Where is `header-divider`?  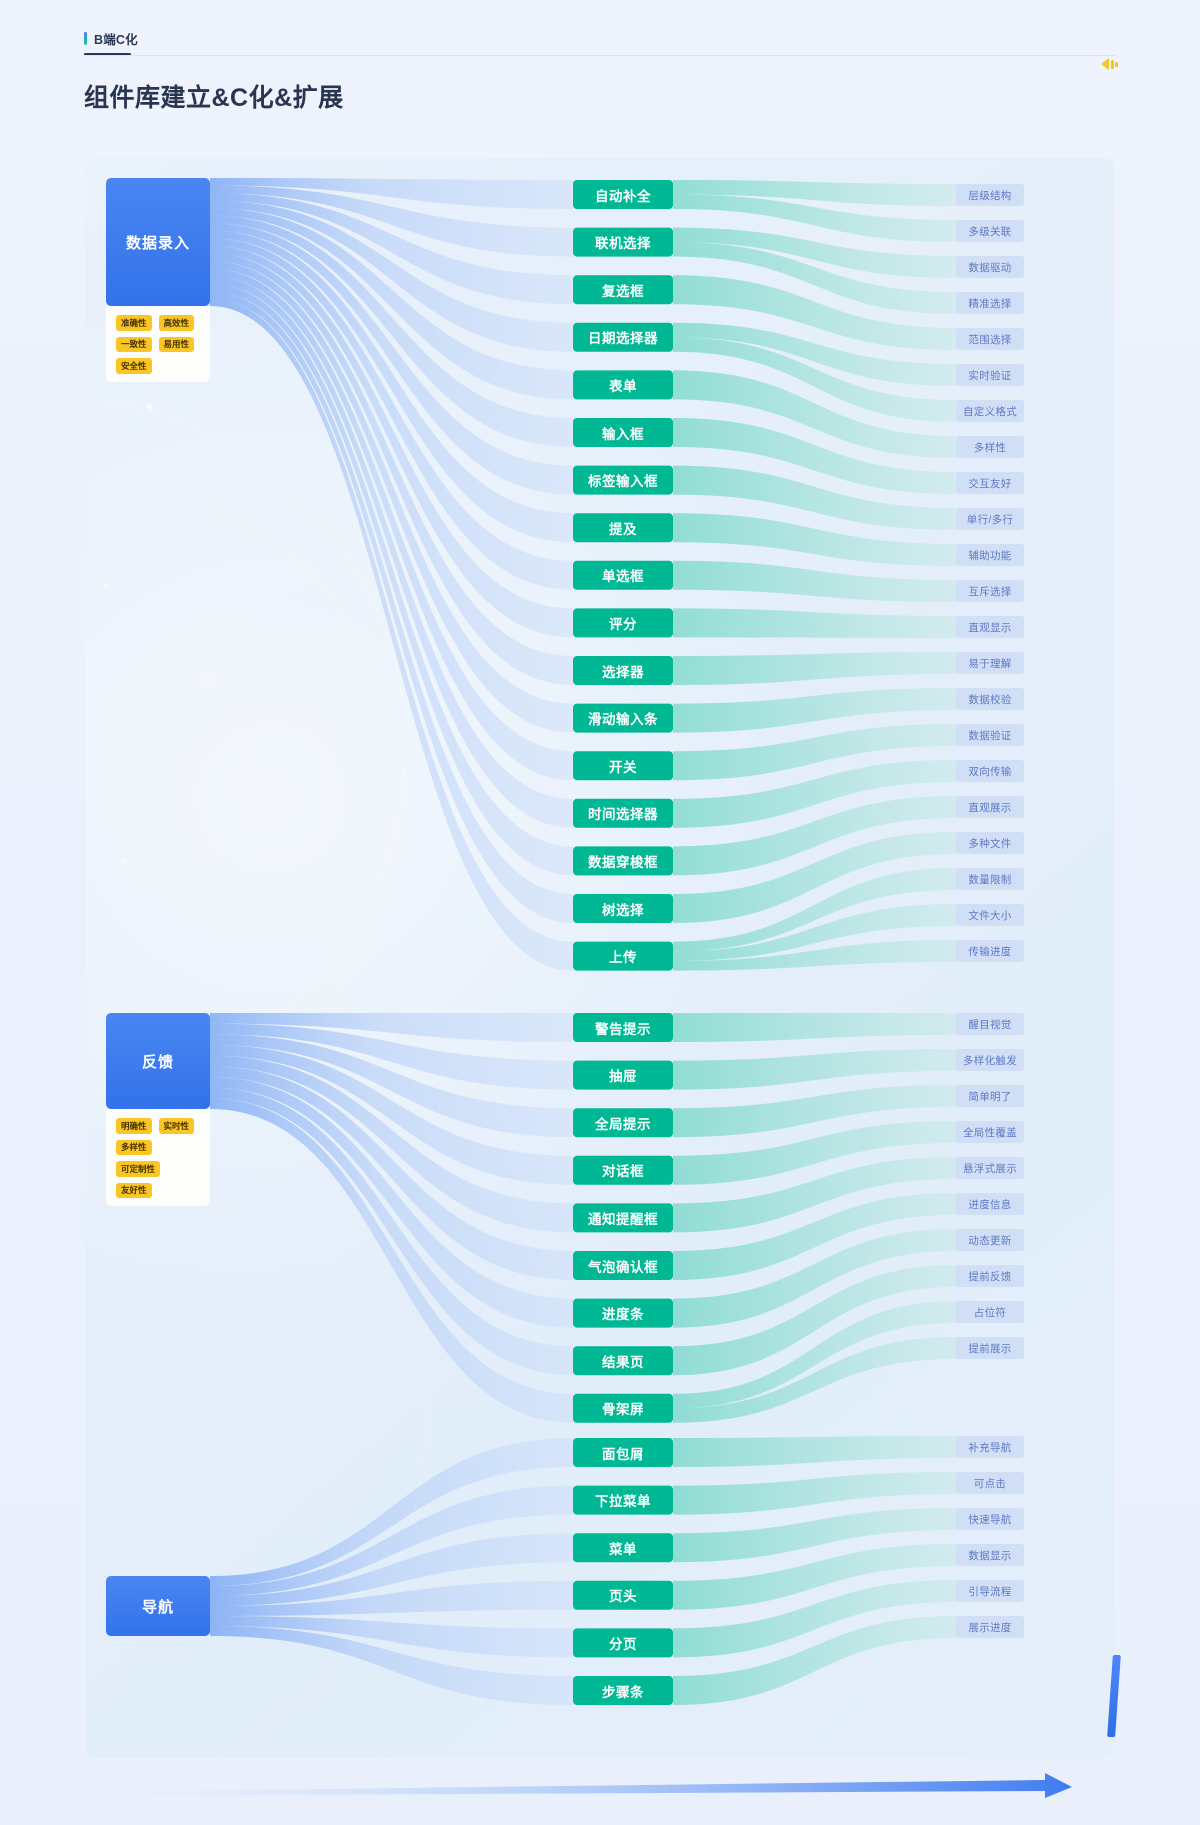
header-divider is located at coordinates (600, 55).